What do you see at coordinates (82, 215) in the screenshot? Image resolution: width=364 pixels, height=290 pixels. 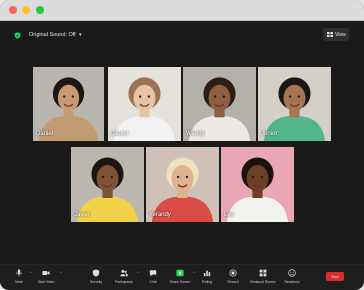 I see `participant-name: Javier` at bounding box center [82, 215].